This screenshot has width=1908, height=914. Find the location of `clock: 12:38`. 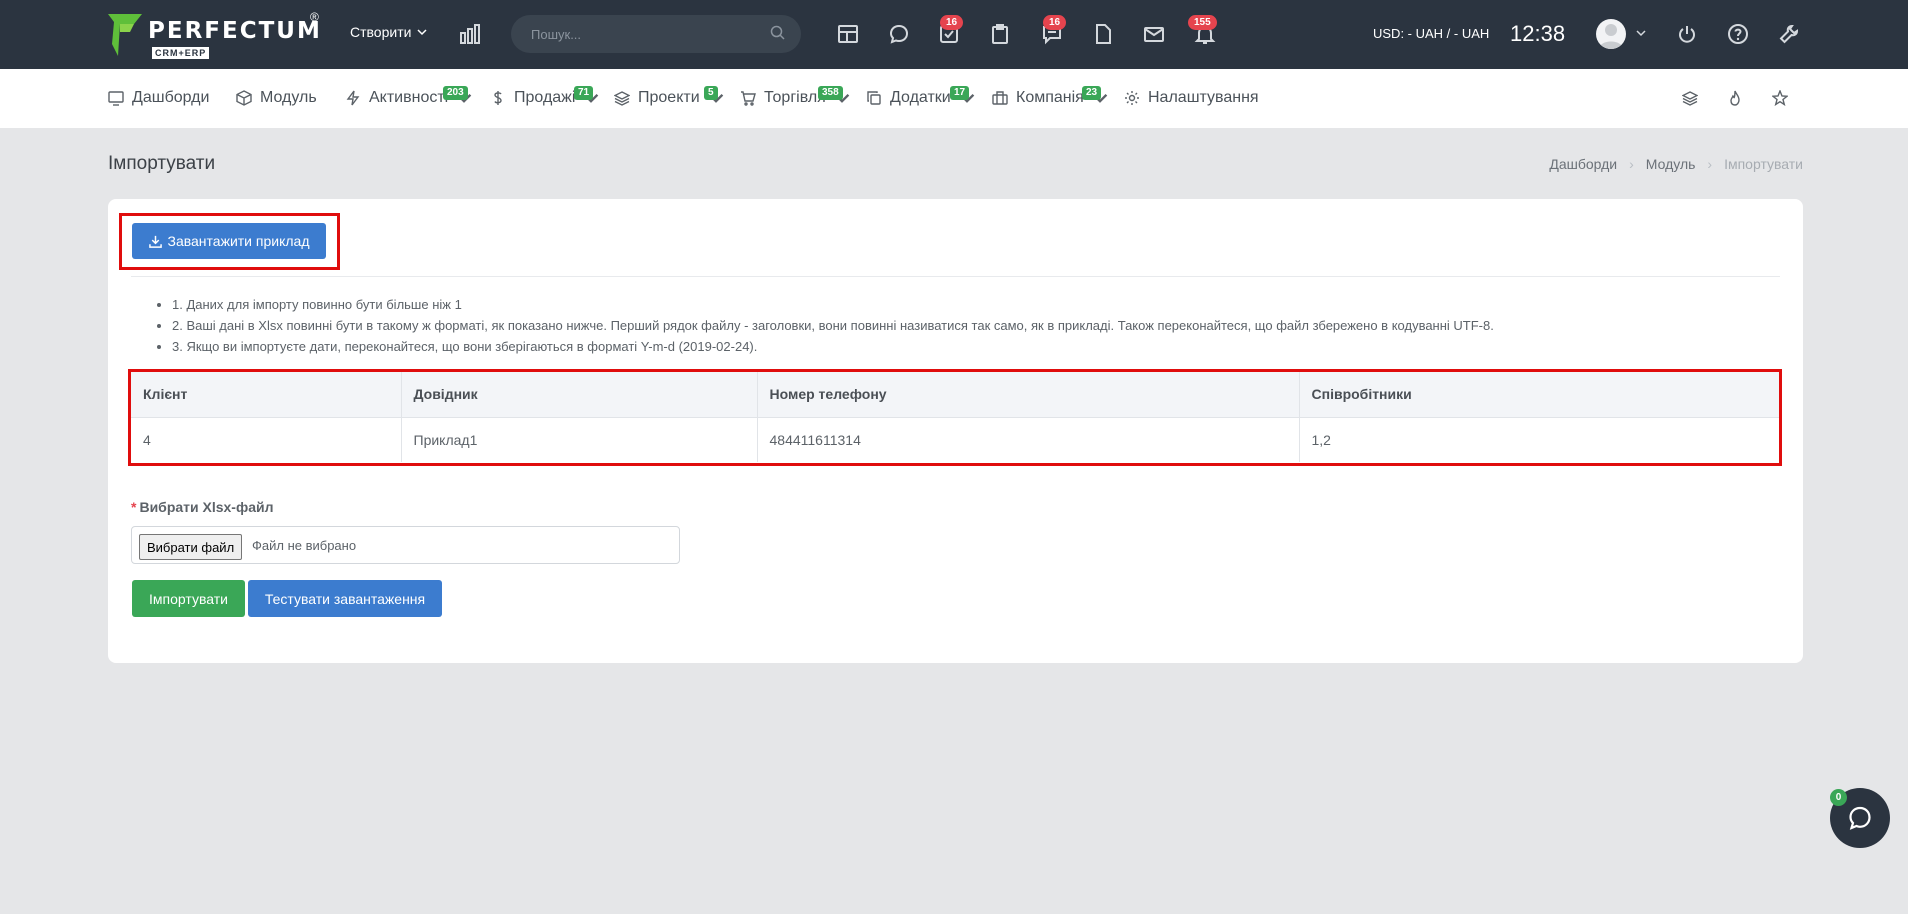

clock: 12:38 is located at coordinates (1538, 33).